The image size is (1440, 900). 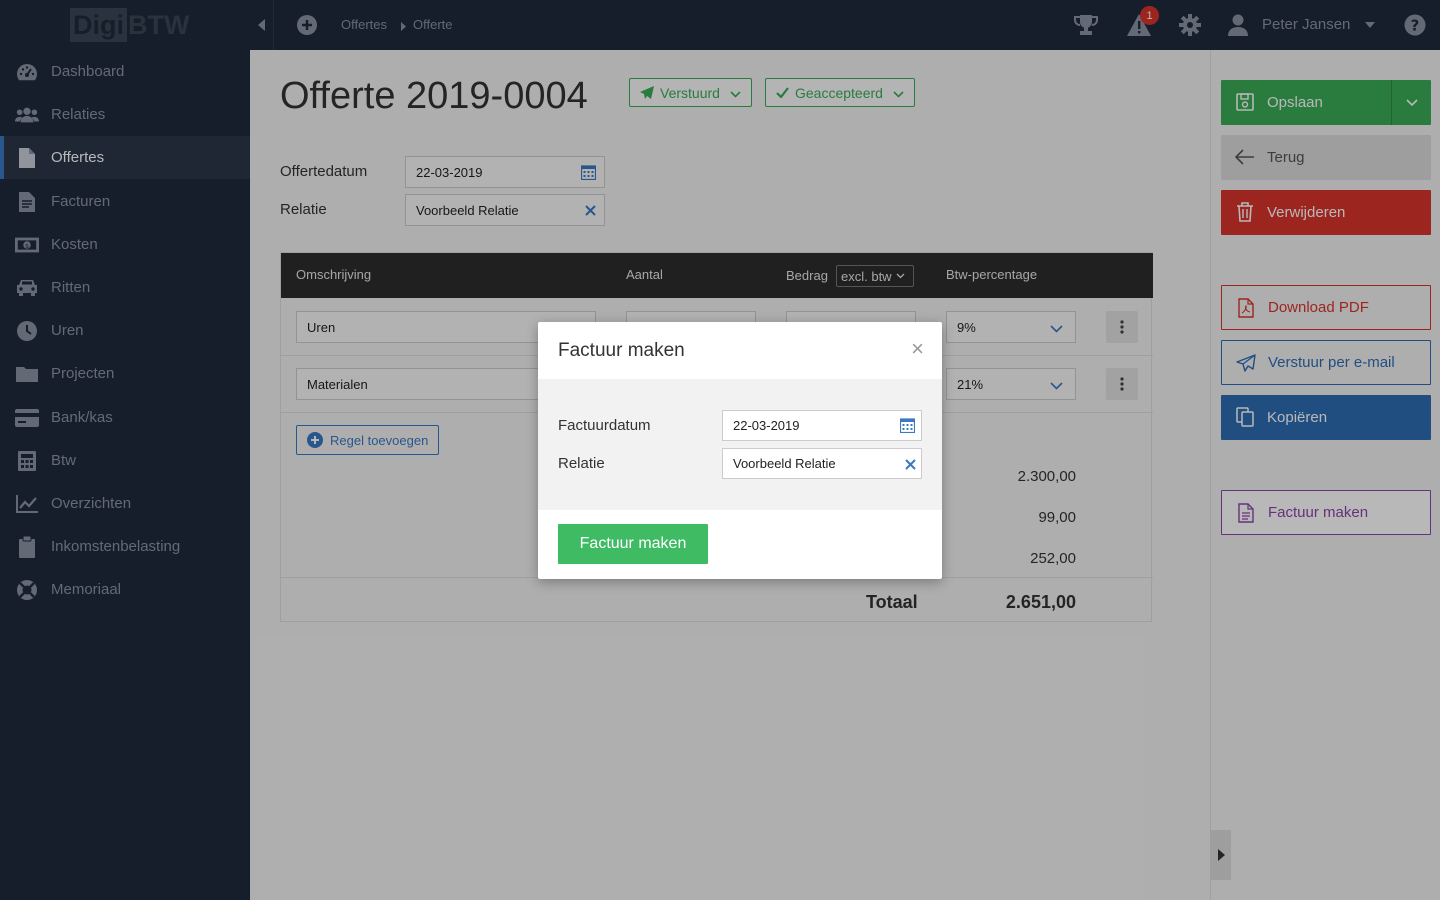 I want to click on make-invoice-submit-button: Factuur maken, so click(x=633, y=544).